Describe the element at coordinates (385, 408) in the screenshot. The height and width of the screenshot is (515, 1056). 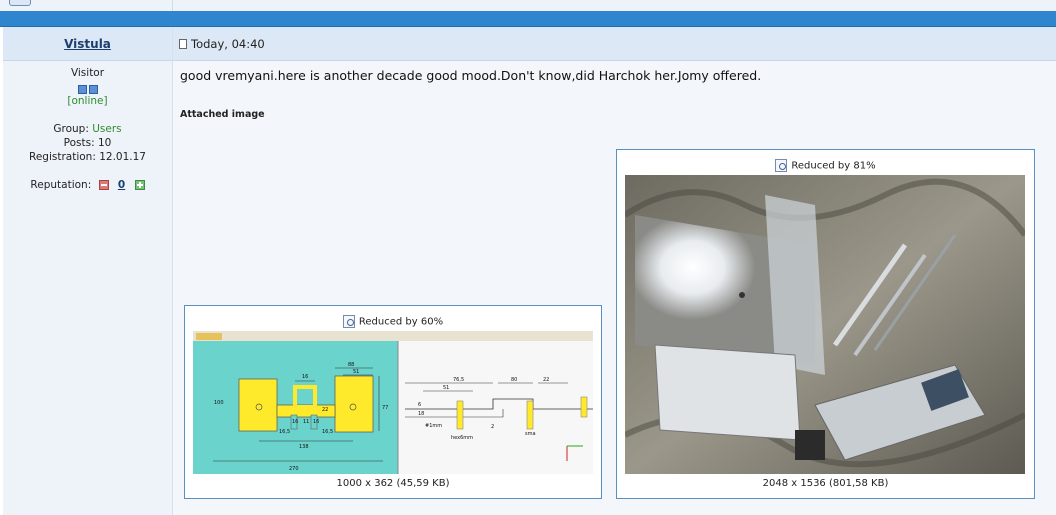
I see `dim-77: 77` at that location.